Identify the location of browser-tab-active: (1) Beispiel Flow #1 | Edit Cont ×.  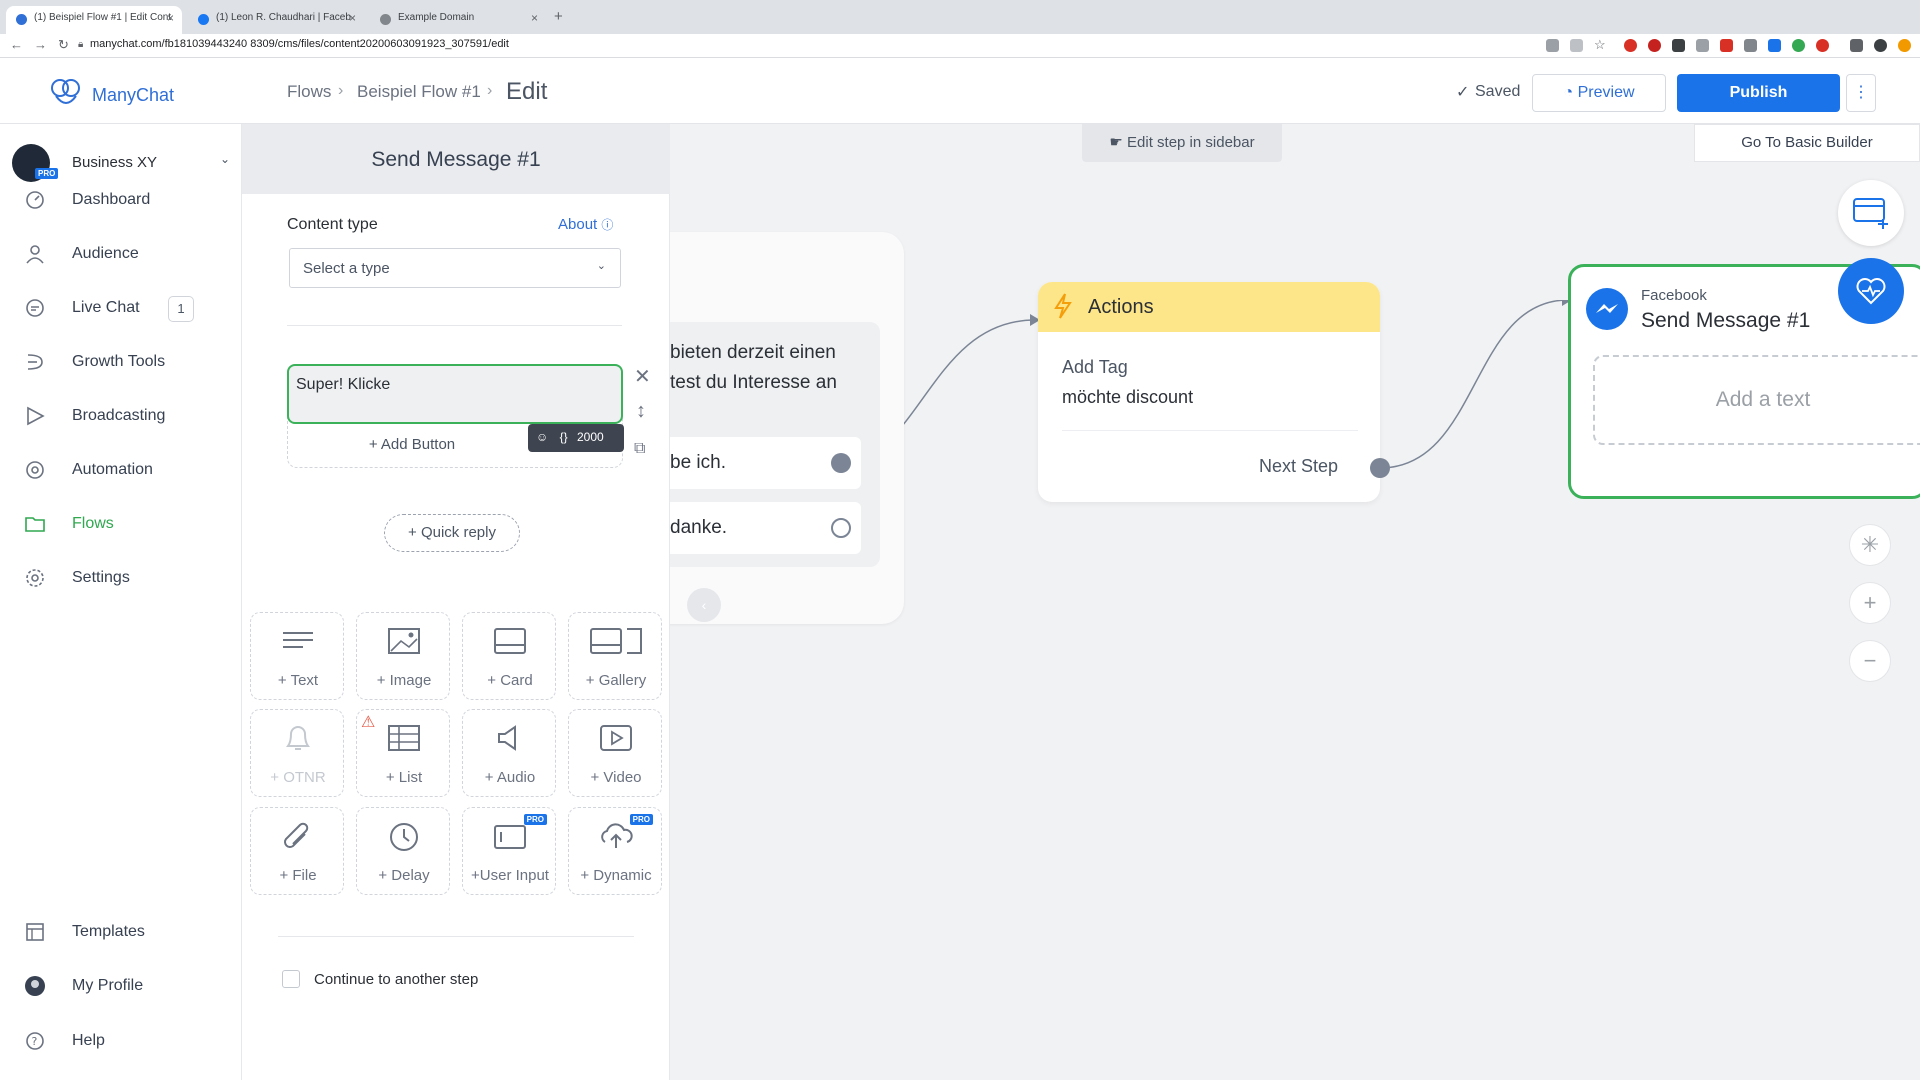
(94, 20).